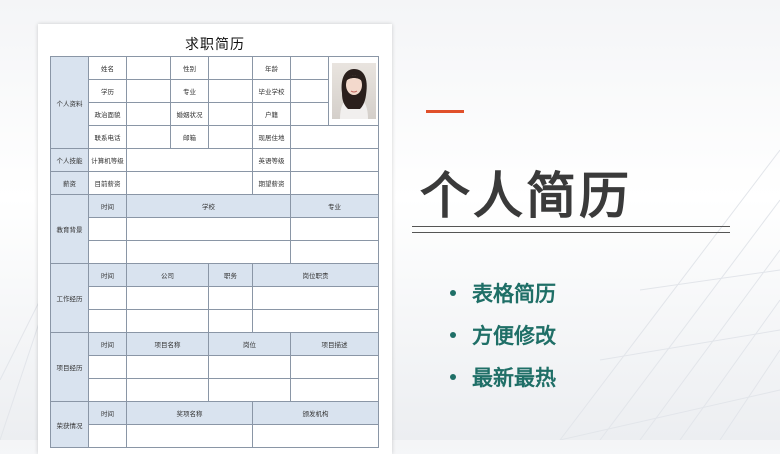 This screenshot has height=454, width=780. Describe the element at coordinates (315, 275) in the screenshot. I see `work-header-duties: 岗位职责` at that location.